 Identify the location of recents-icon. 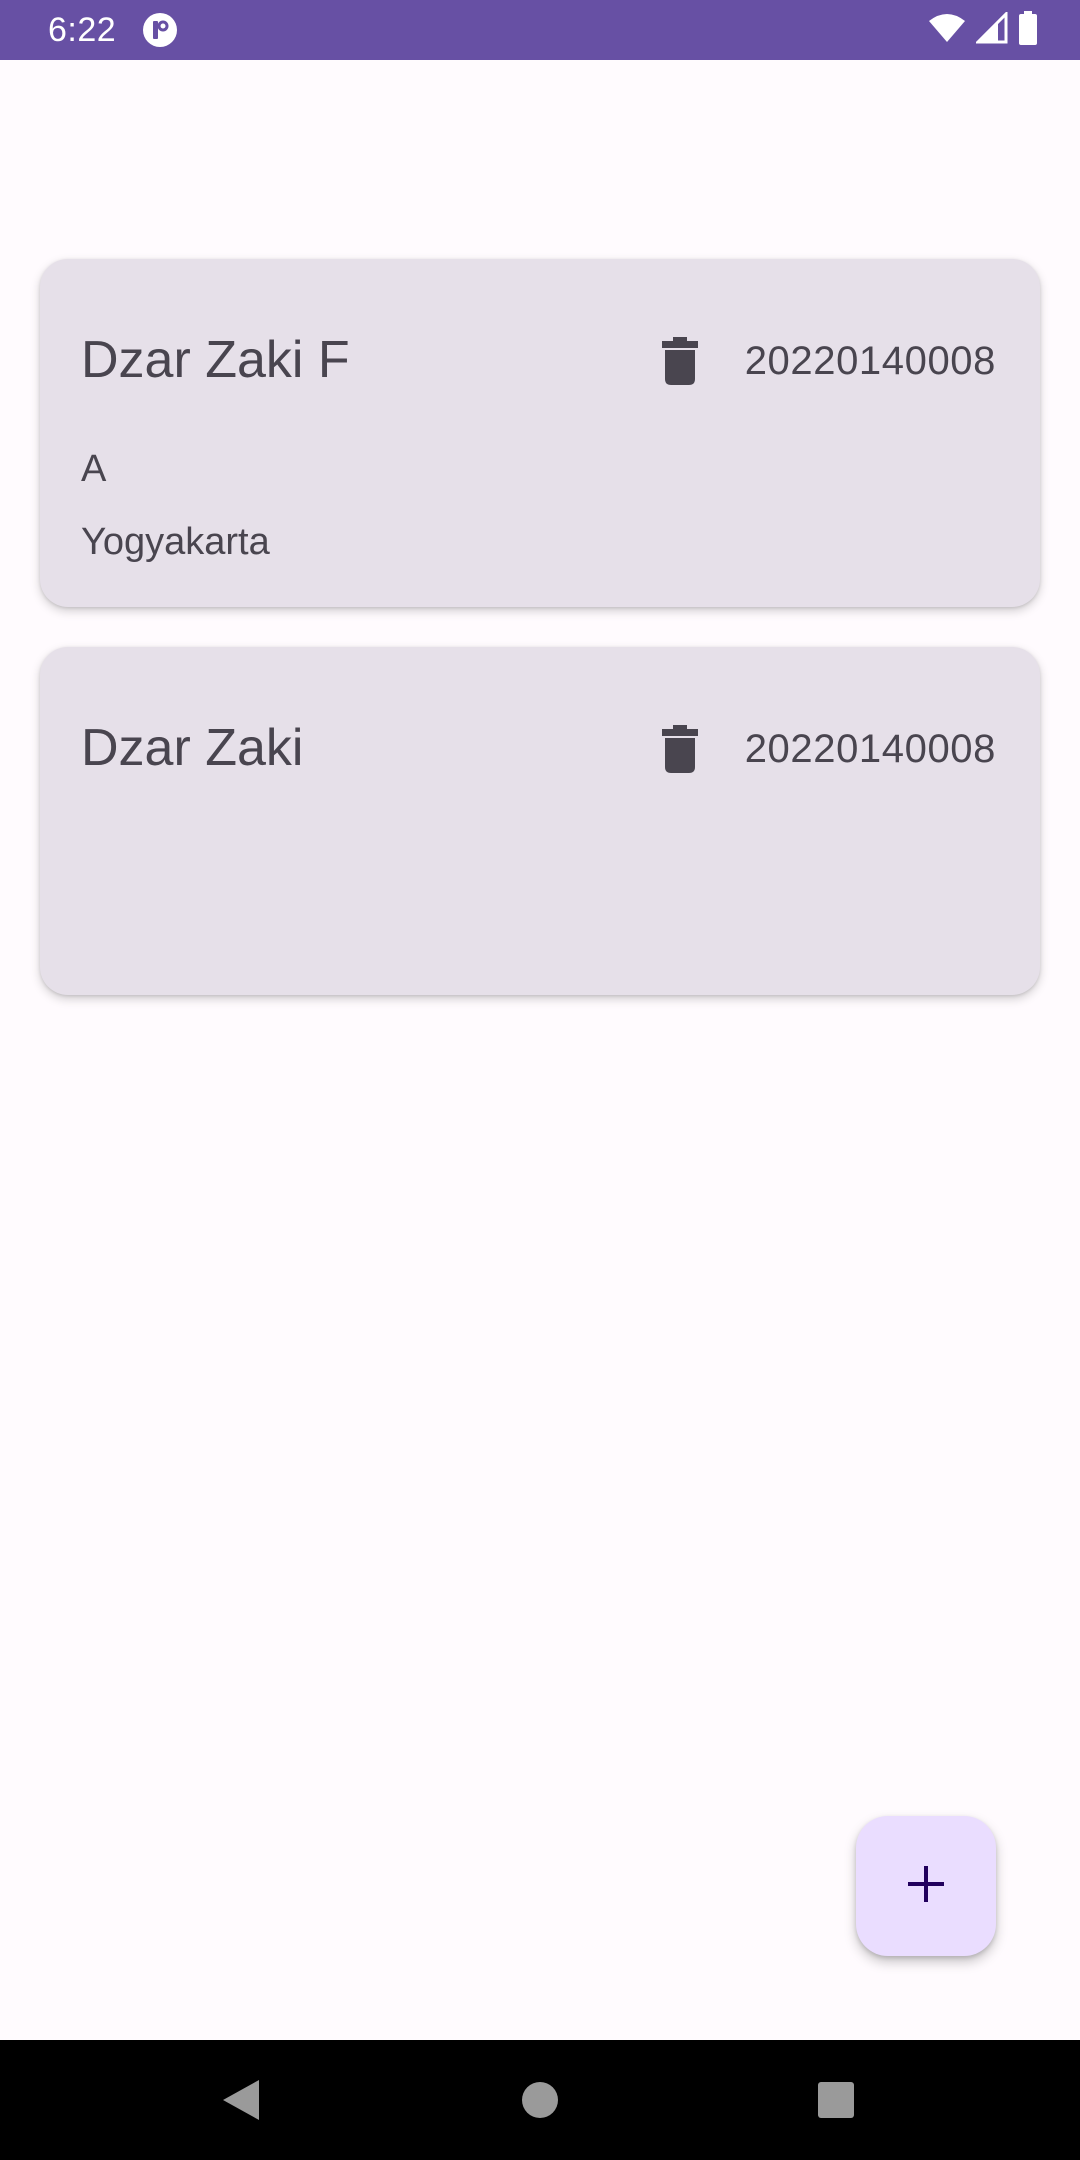
(836, 2100).